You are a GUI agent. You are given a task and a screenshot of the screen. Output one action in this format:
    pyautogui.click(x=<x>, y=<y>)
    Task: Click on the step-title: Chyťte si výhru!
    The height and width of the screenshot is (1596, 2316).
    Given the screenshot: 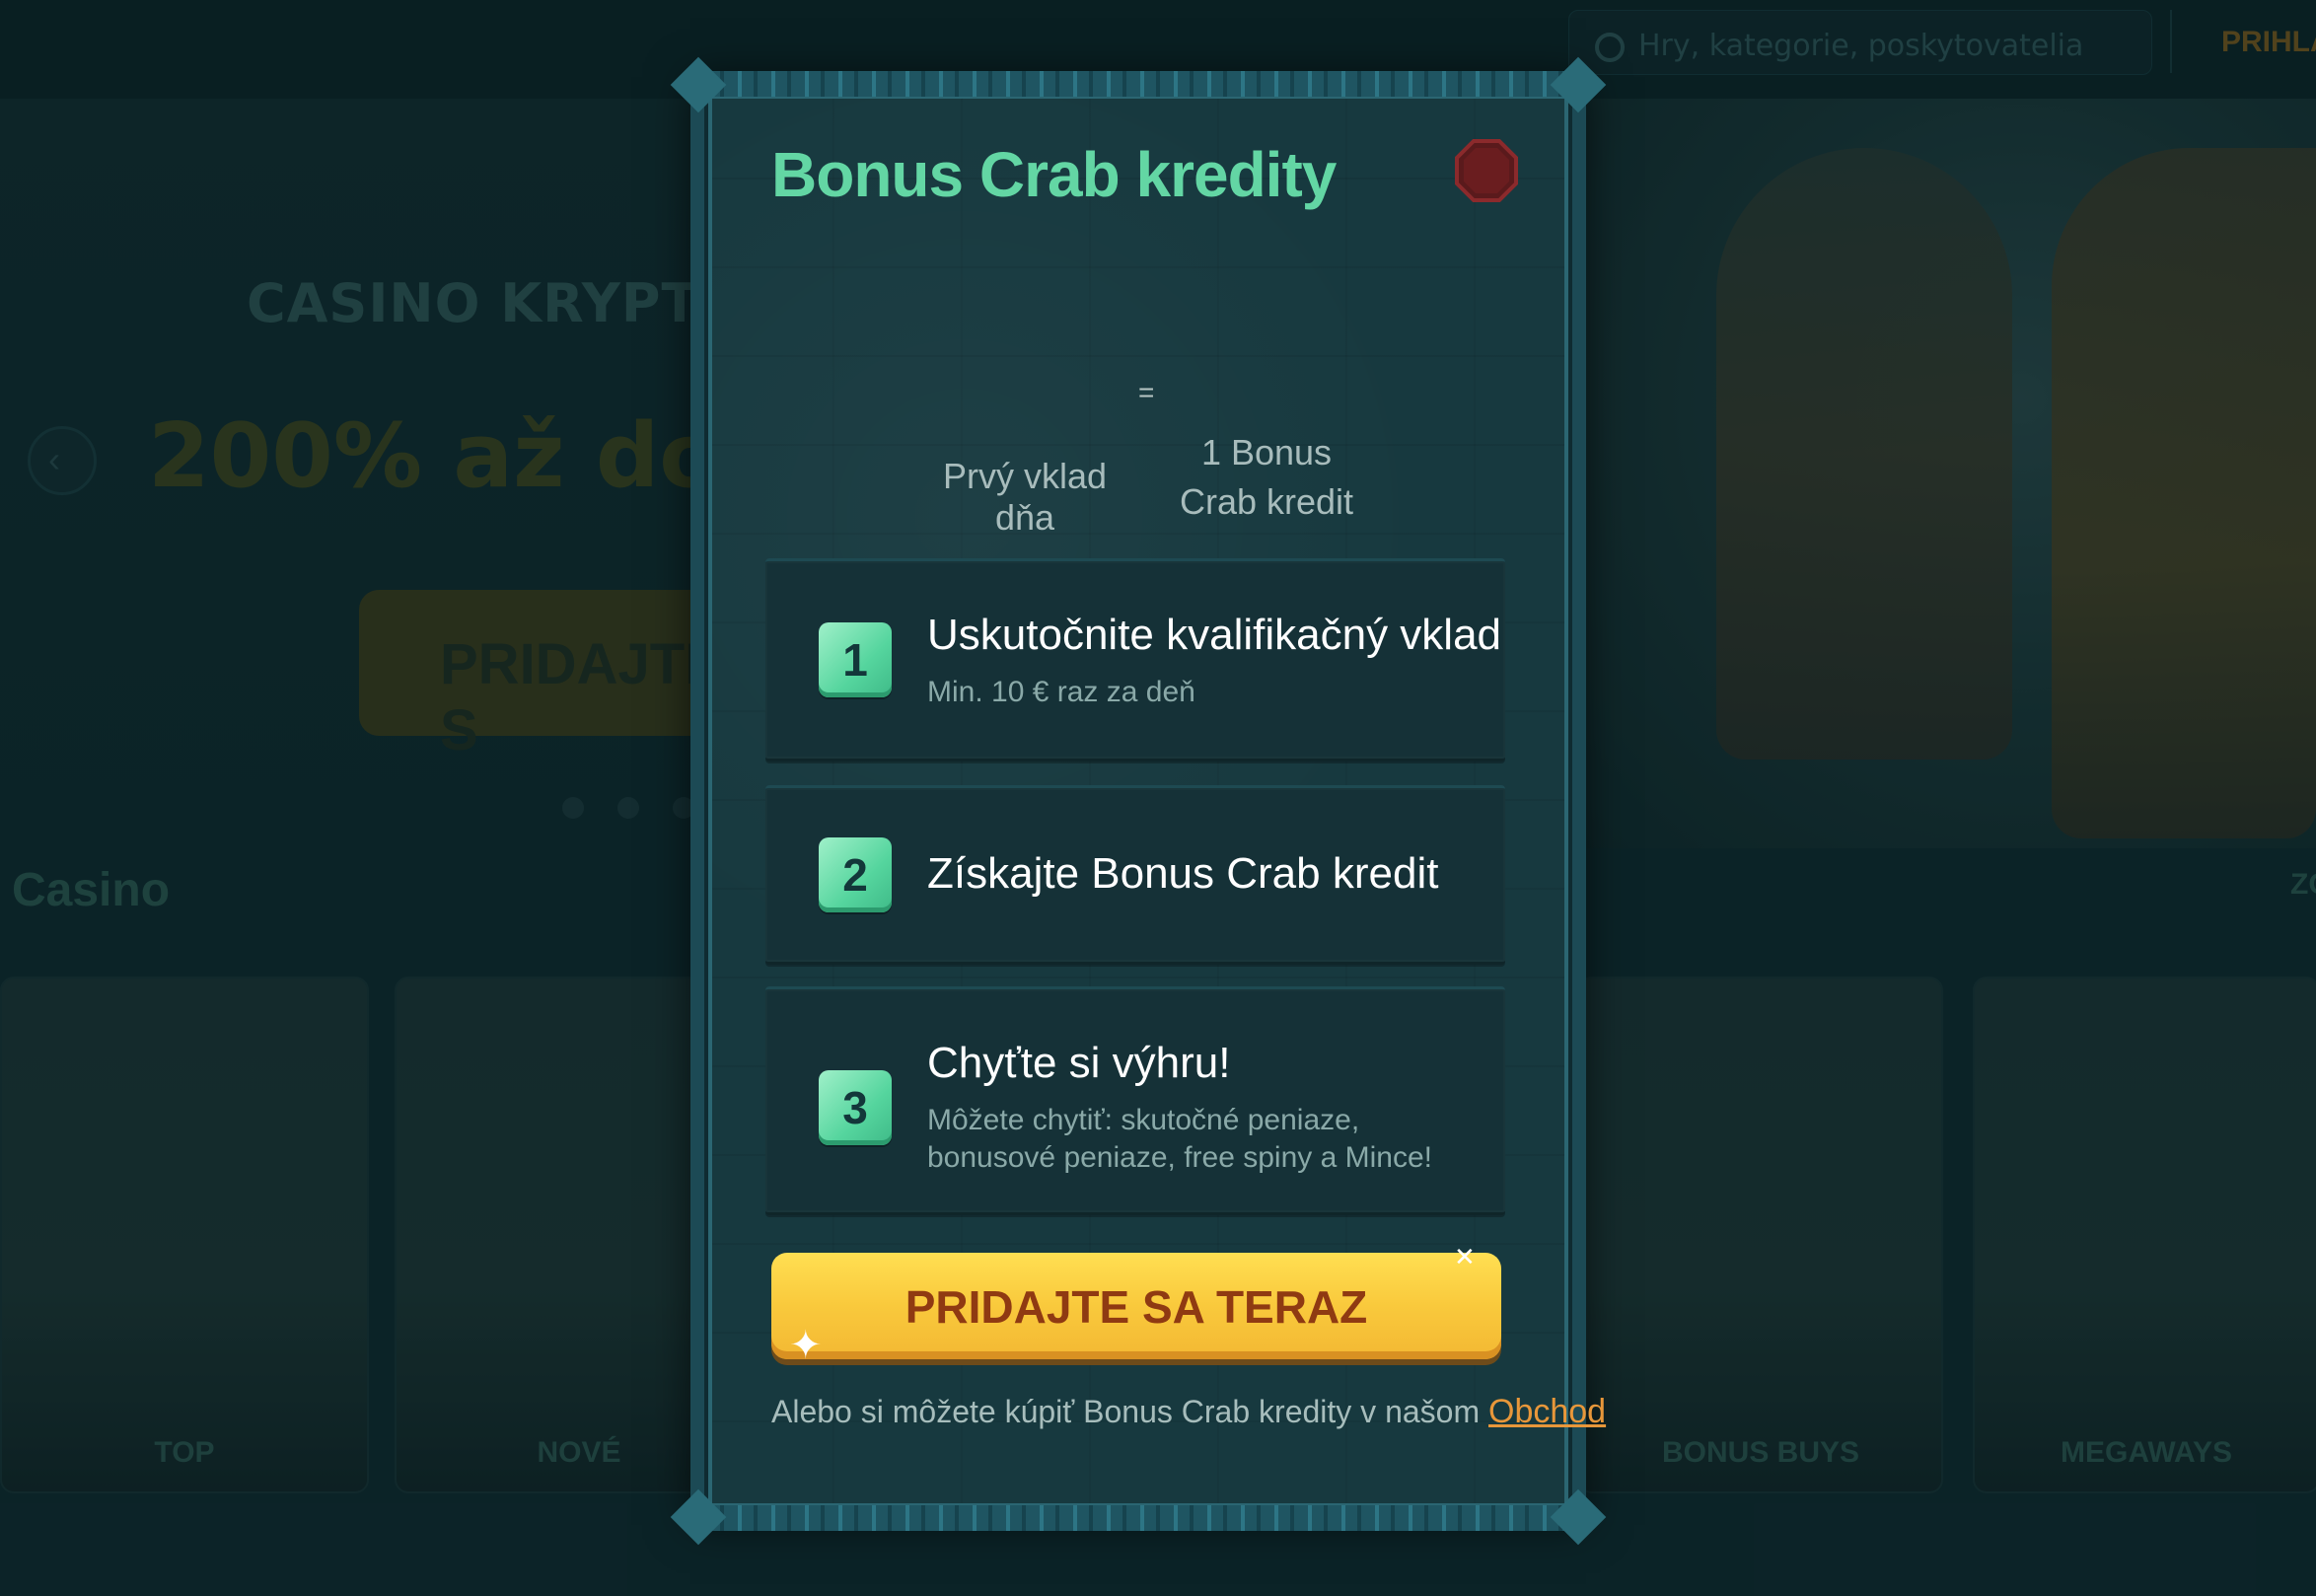 What is the action you would take?
    pyautogui.click(x=1079, y=1063)
    